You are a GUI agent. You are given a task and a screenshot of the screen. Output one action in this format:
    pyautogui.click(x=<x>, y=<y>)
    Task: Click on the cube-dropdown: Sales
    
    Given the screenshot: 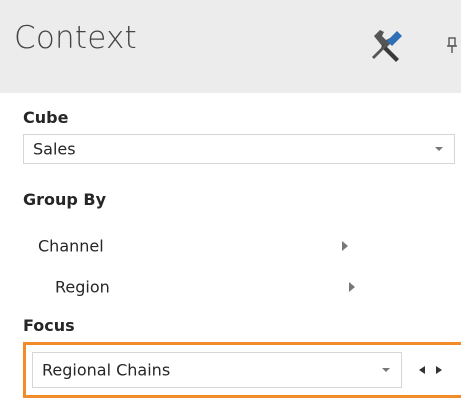 What is the action you would take?
    pyautogui.click(x=239, y=149)
    